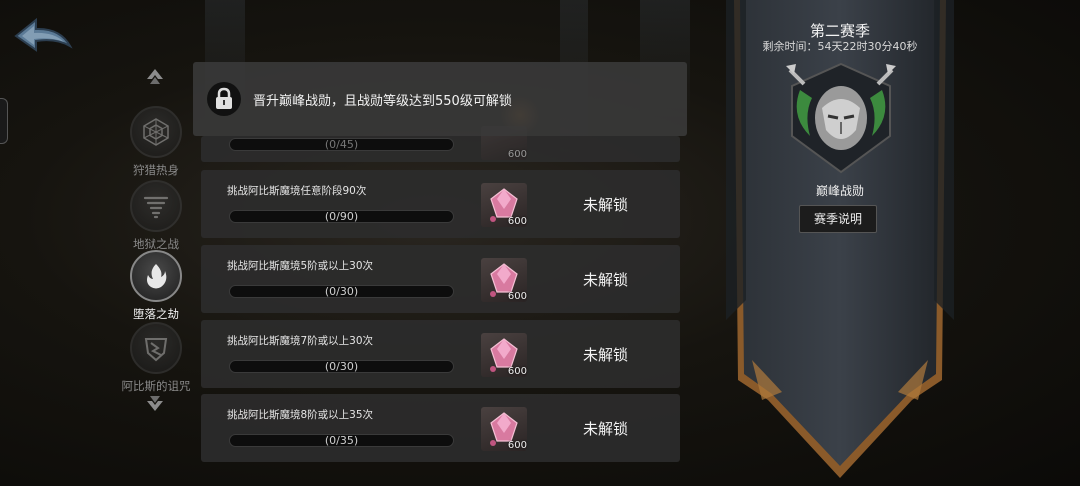 This screenshot has width=1080, height=486. I want to click on task-row: 挑战阿比斯魔境任意阶段90次 (0/90) 600 未解锁, so click(440, 204).